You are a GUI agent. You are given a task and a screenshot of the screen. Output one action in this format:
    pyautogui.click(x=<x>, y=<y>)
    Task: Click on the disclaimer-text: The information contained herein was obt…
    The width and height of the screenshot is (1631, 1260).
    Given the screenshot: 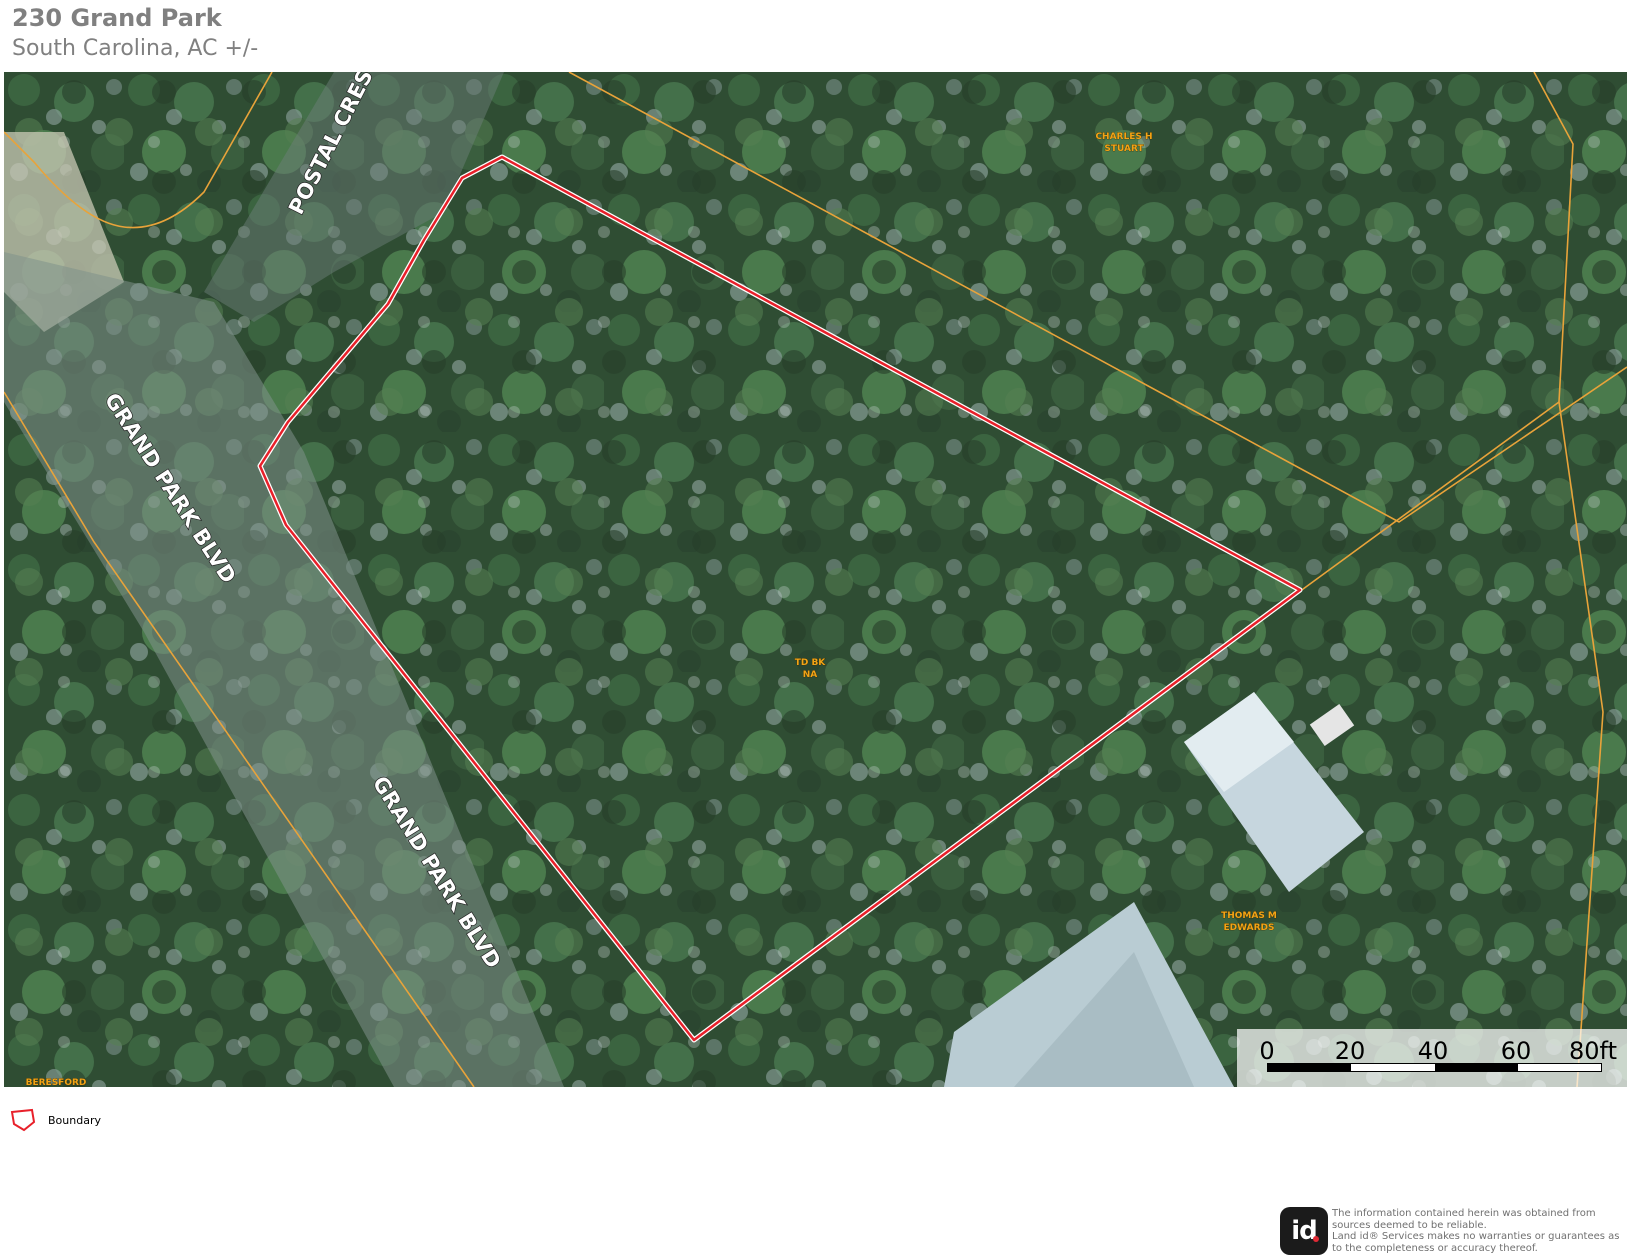 What is the action you would take?
    pyautogui.click(x=1476, y=1231)
    